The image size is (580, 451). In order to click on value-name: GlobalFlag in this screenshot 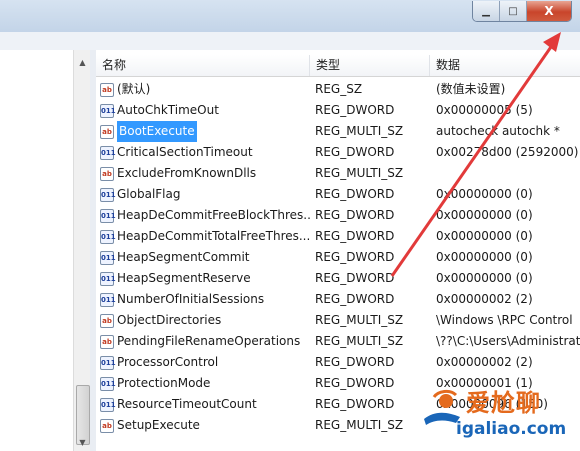, I will do `click(149, 194)`.